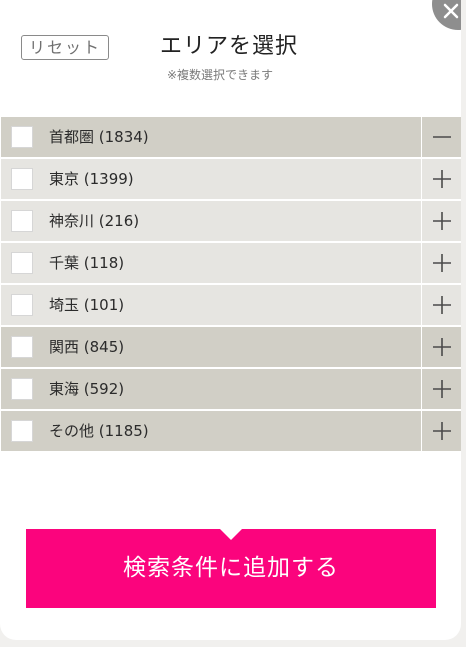 This screenshot has width=466, height=647. What do you see at coordinates (451, 11) in the screenshot?
I see `close-icon` at bounding box center [451, 11].